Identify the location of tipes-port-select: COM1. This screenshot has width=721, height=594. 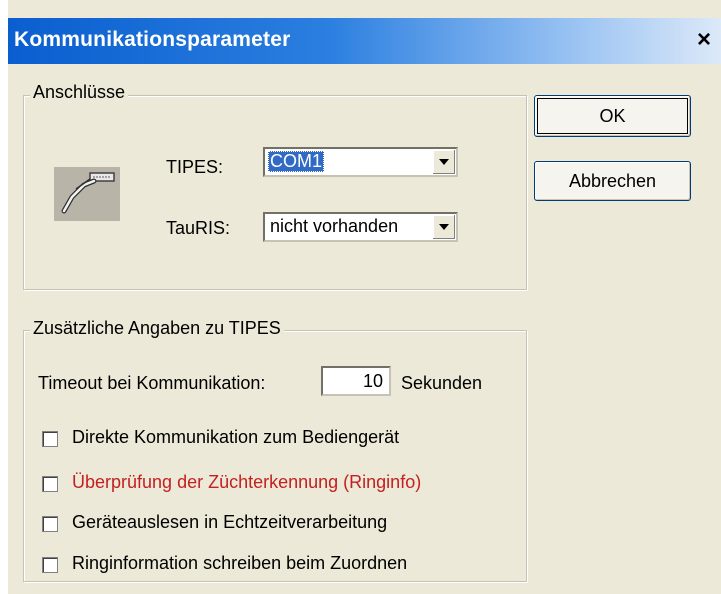
(360, 162).